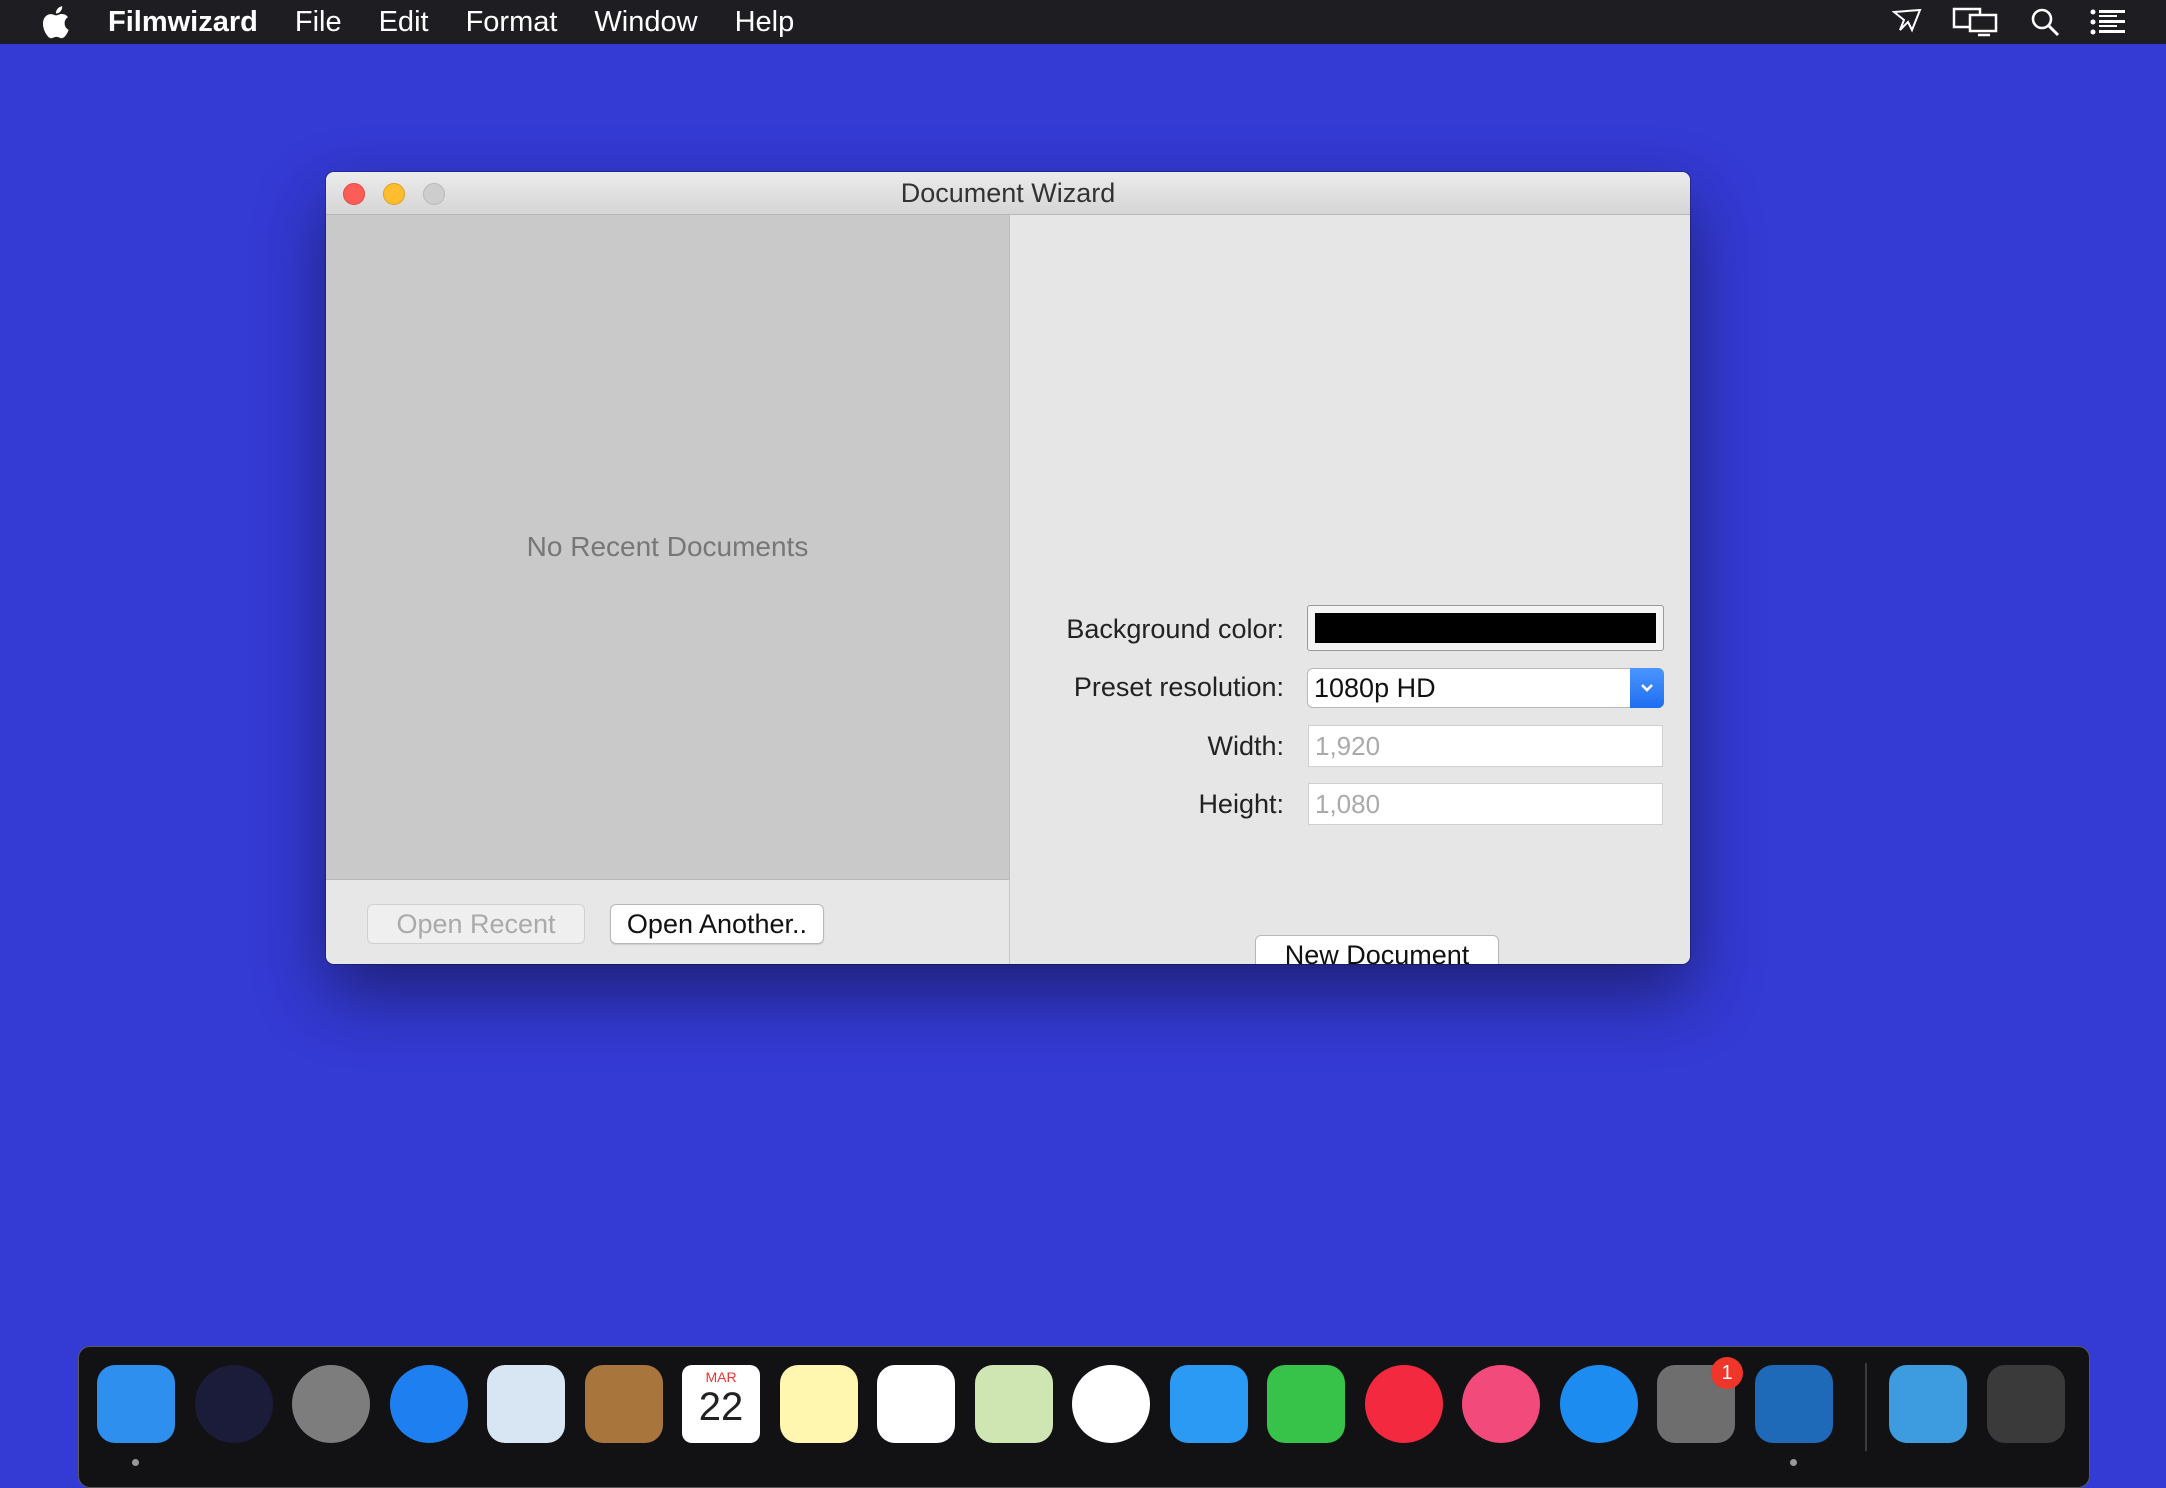 The width and height of the screenshot is (2166, 1488). Describe the element at coordinates (916, 1404) in the screenshot. I see `reminders-icon` at that location.